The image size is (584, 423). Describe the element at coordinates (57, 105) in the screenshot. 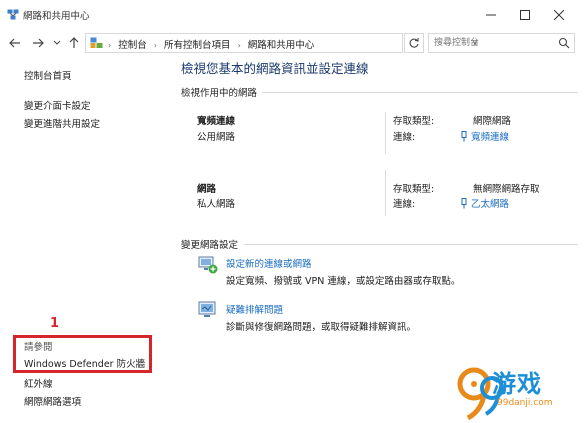

I see `sidebar-item-change-adapter-settings: 變更介面卡設定` at that location.